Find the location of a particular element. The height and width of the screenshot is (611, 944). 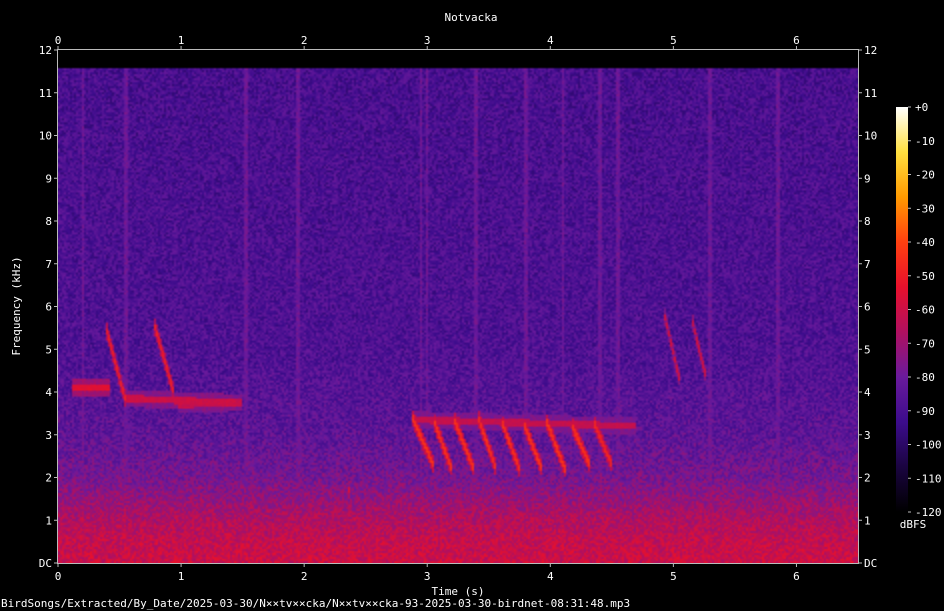

x-tick-label-top: 1 is located at coordinates (181, 40).